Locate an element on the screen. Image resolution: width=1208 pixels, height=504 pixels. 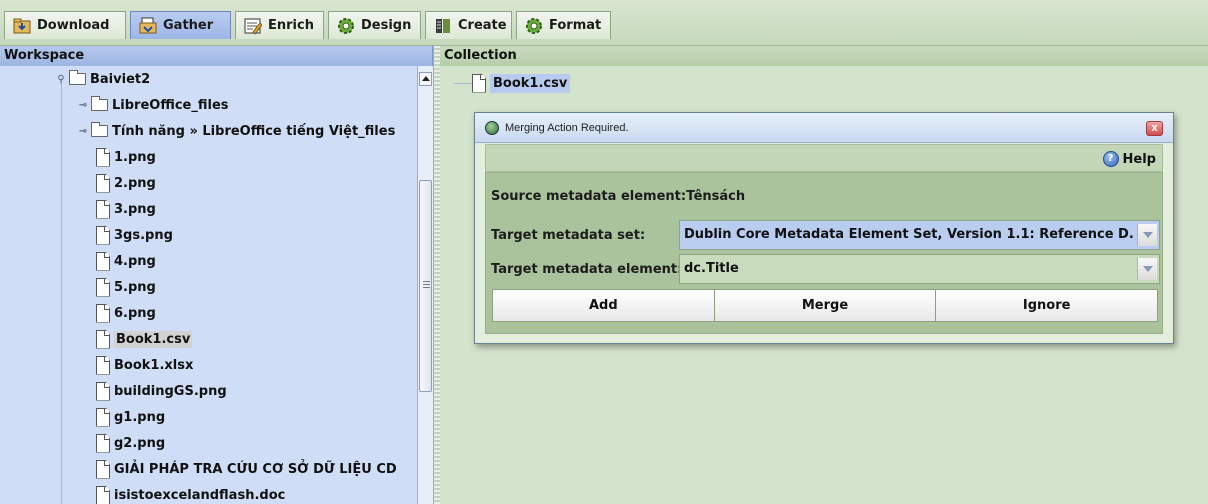
tree-item-file: 6.png is located at coordinates (126, 313).